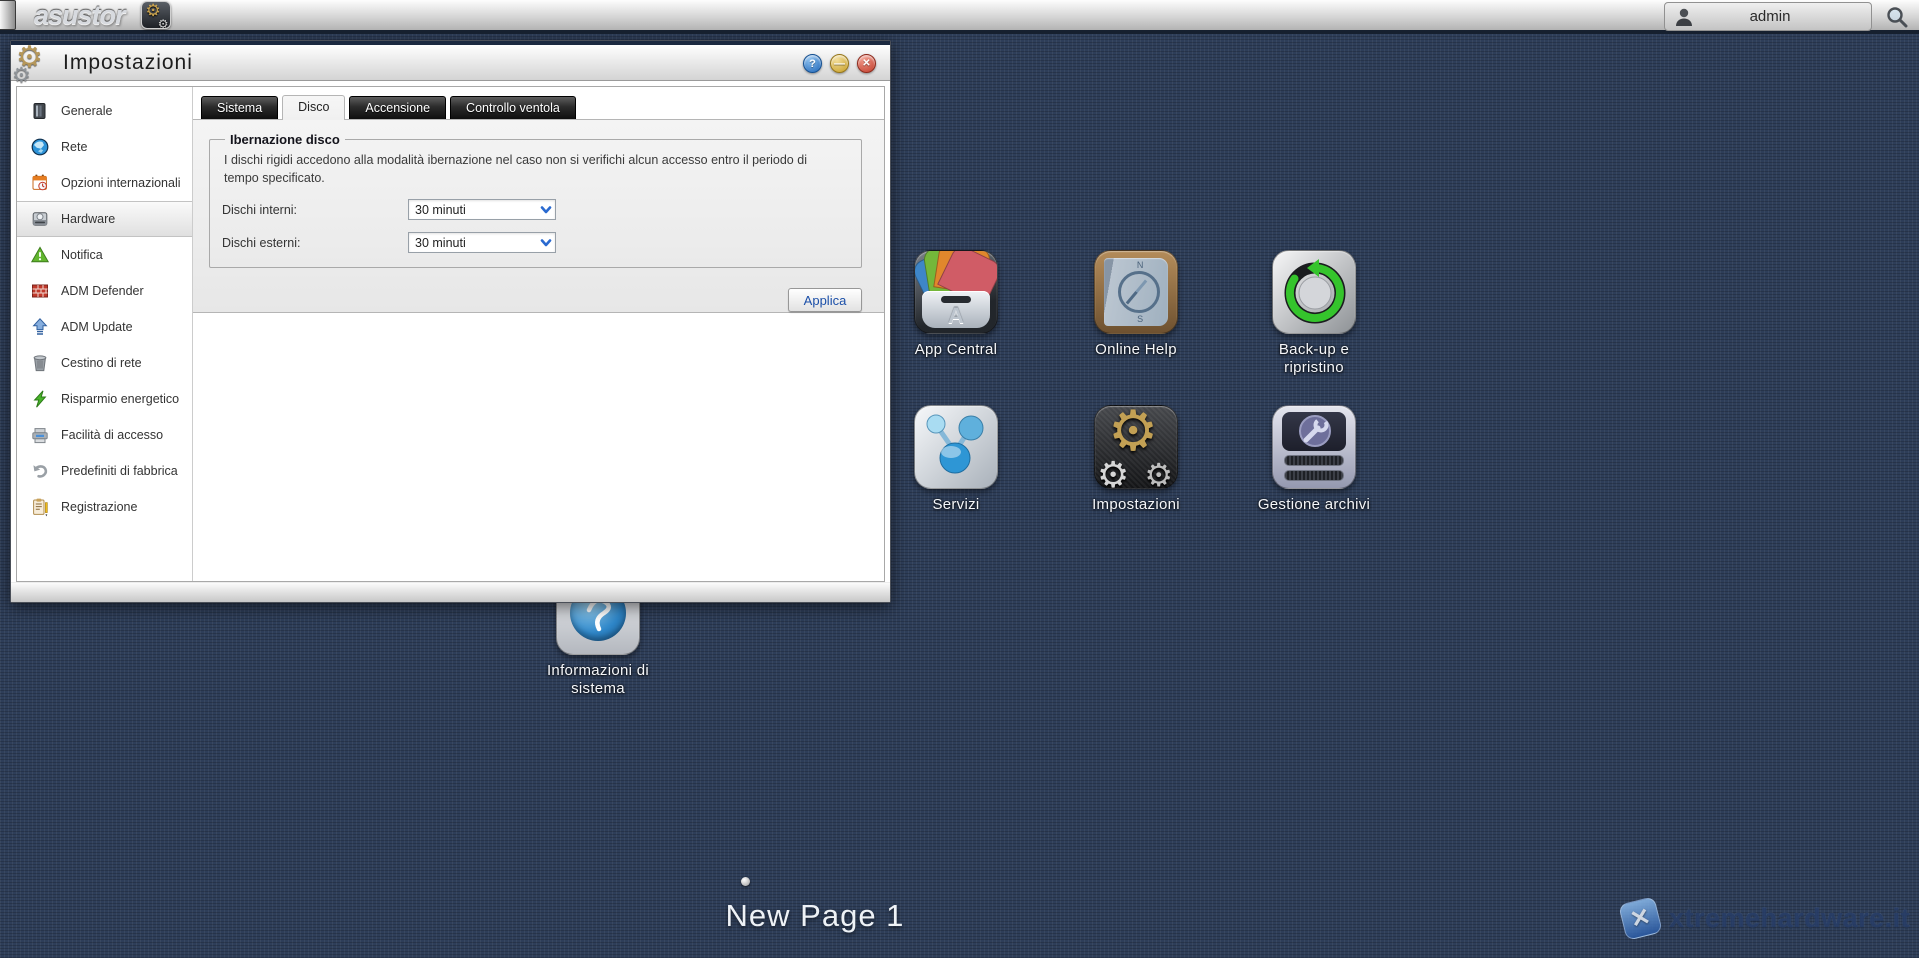  Describe the element at coordinates (40, 326) in the screenshot. I see `update-arrow-icon` at that location.